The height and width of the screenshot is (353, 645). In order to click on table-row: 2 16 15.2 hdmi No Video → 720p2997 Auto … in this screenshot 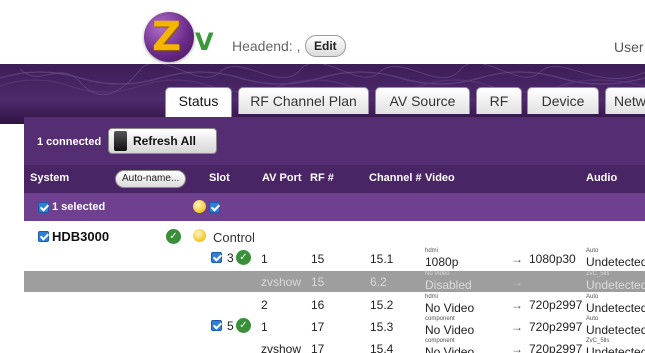, I will do `click(334, 304)`.